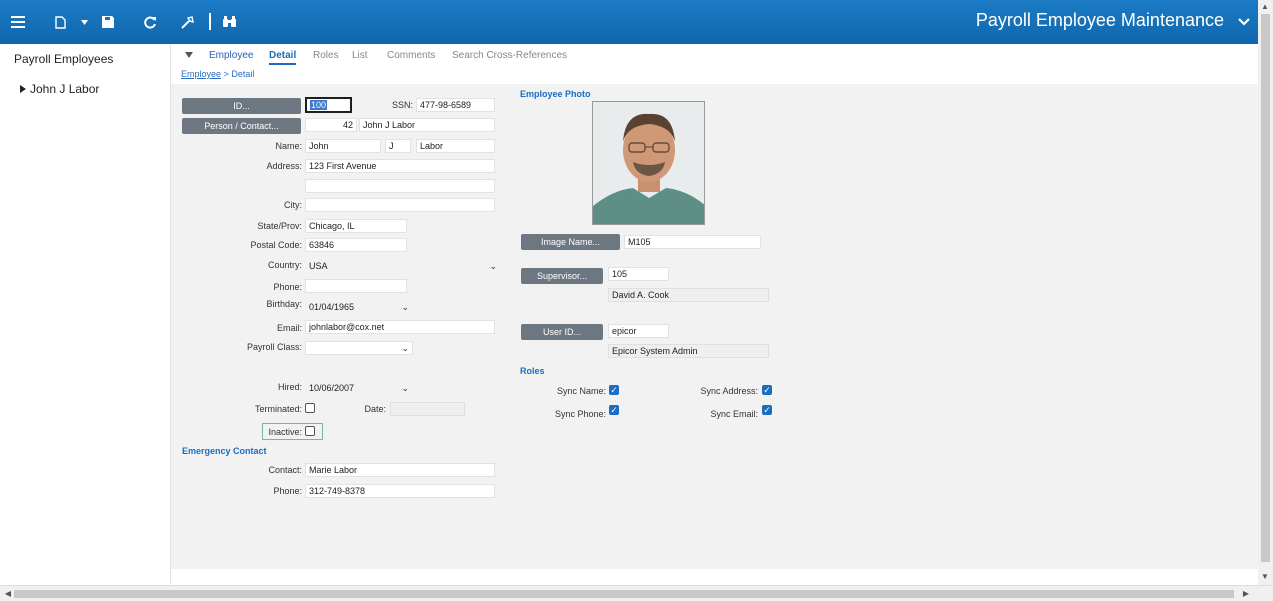 This screenshot has width=1273, height=601. What do you see at coordinates (455, 105) in the screenshot?
I see `ssn-field: 477-98-6589` at bounding box center [455, 105].